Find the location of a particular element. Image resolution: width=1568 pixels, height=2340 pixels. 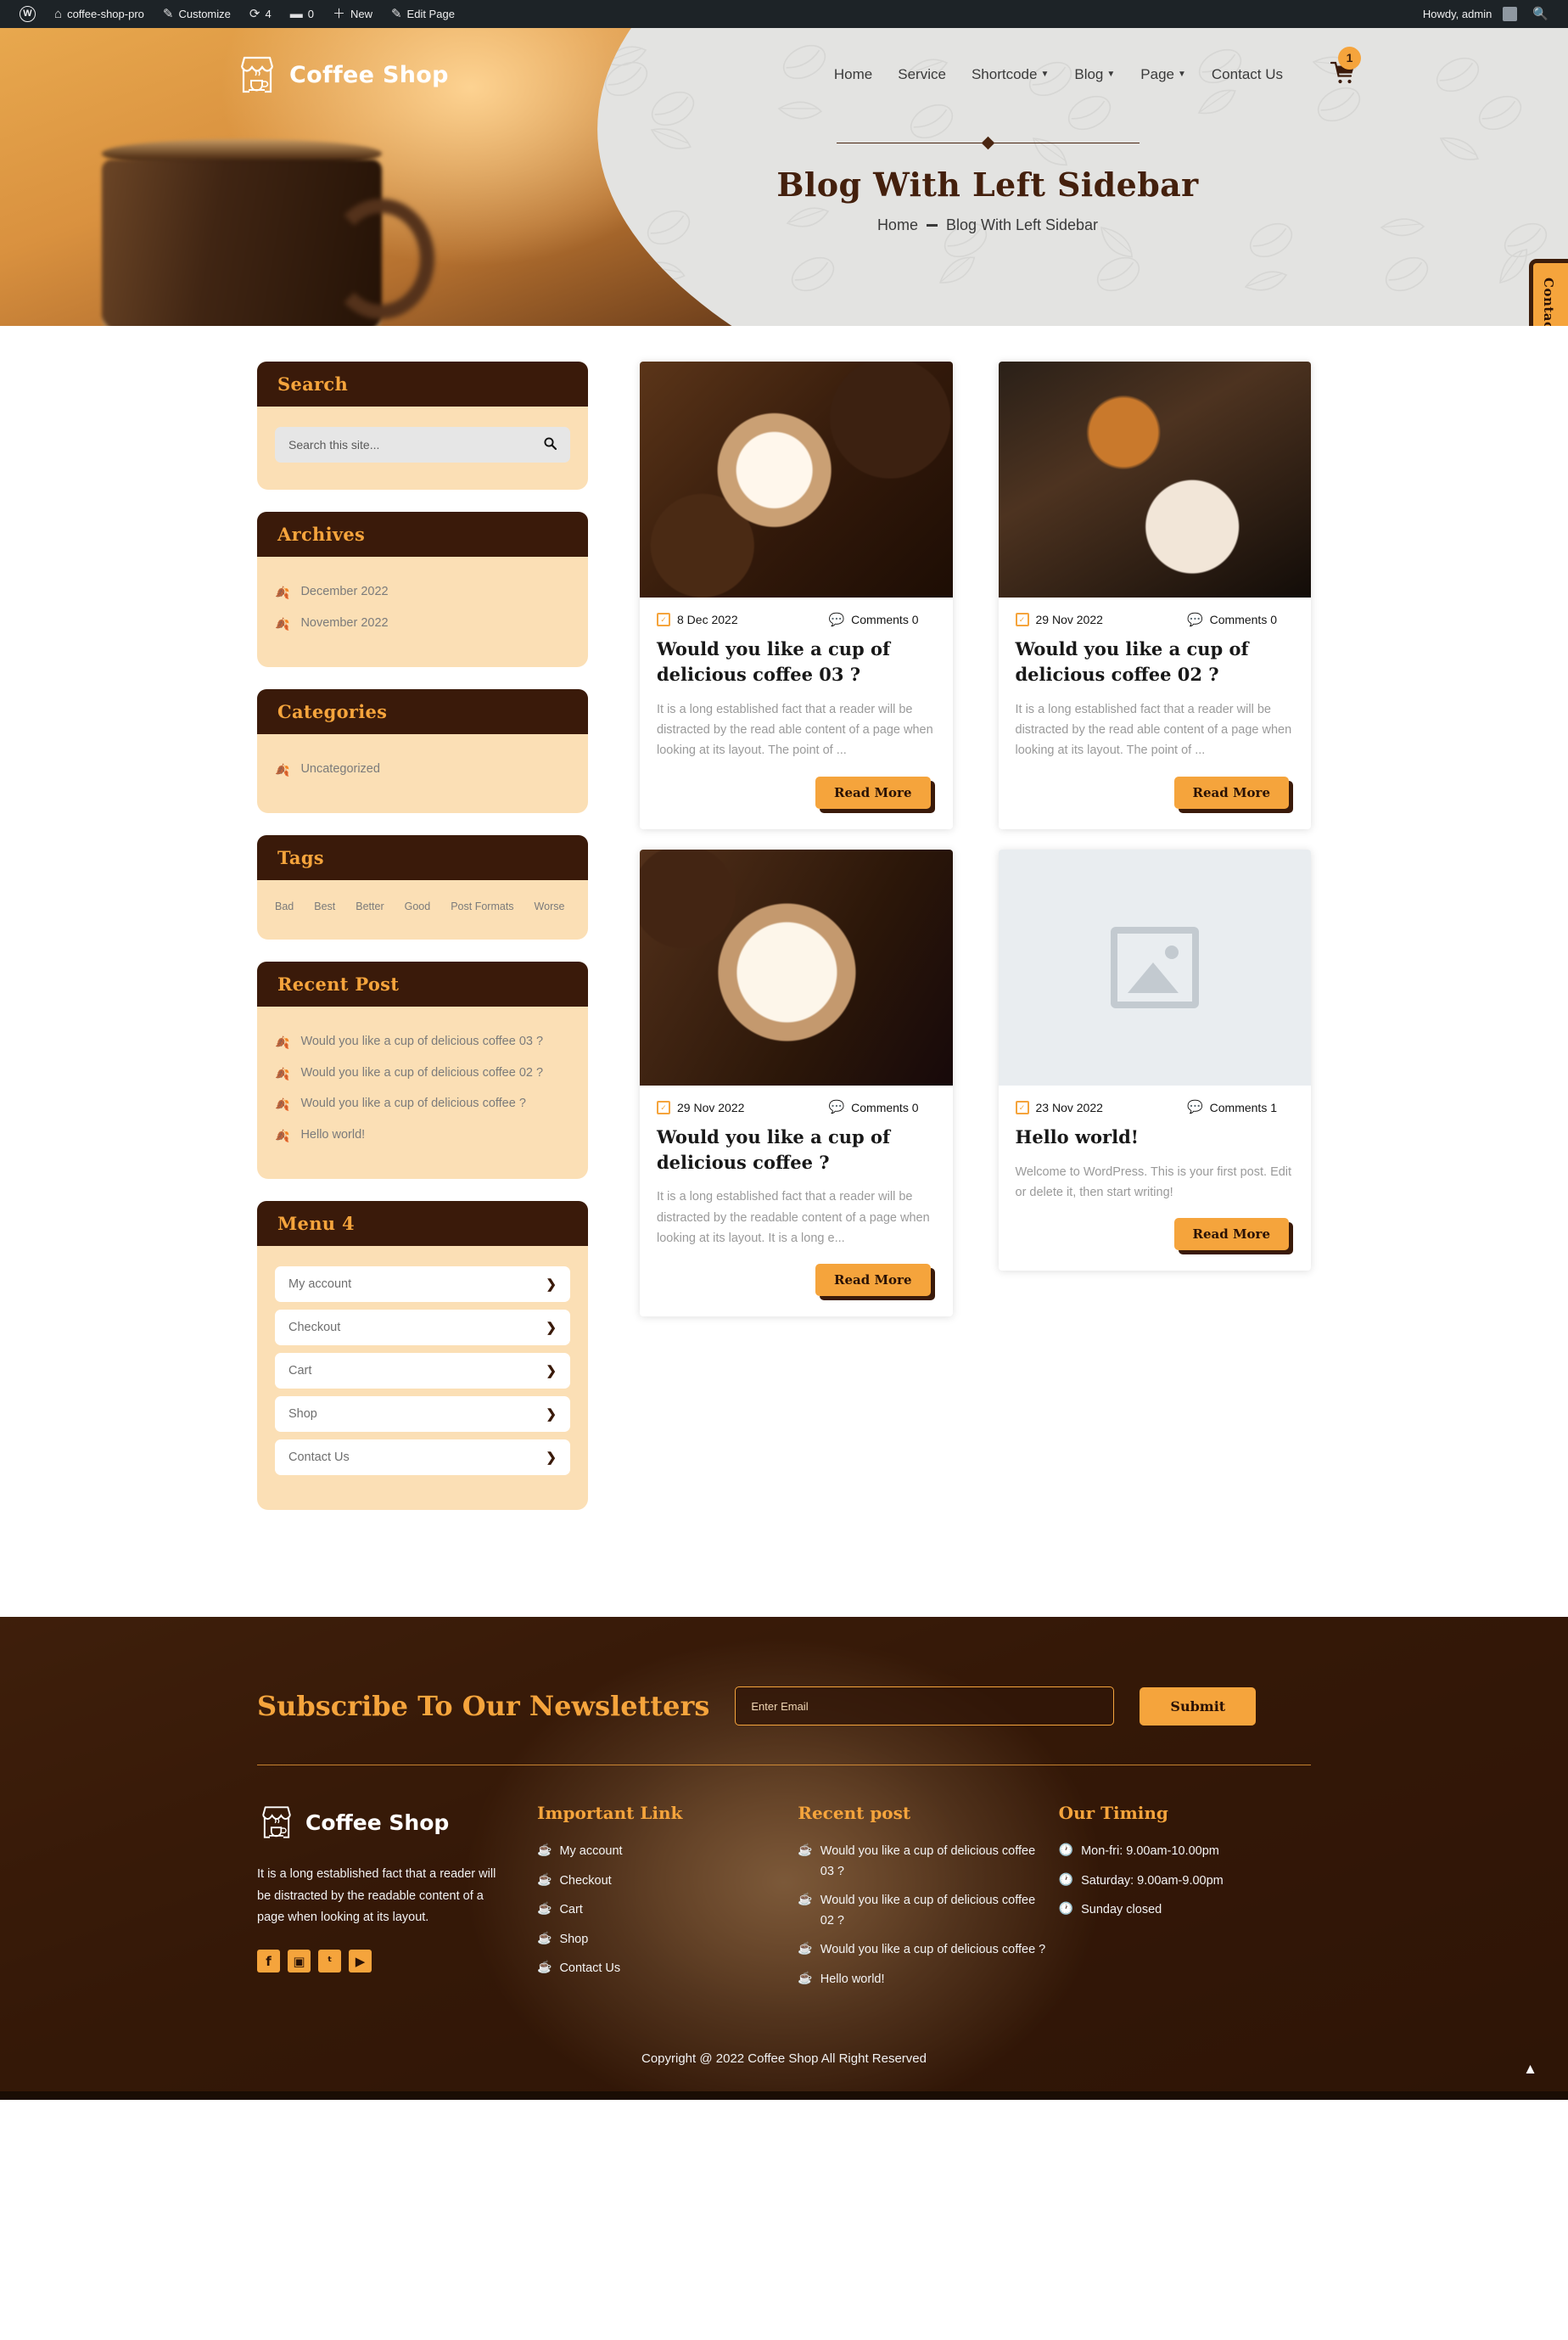

site-name-menu: ⌂ coffee-shop-pro is located at coordinates (100, 14).